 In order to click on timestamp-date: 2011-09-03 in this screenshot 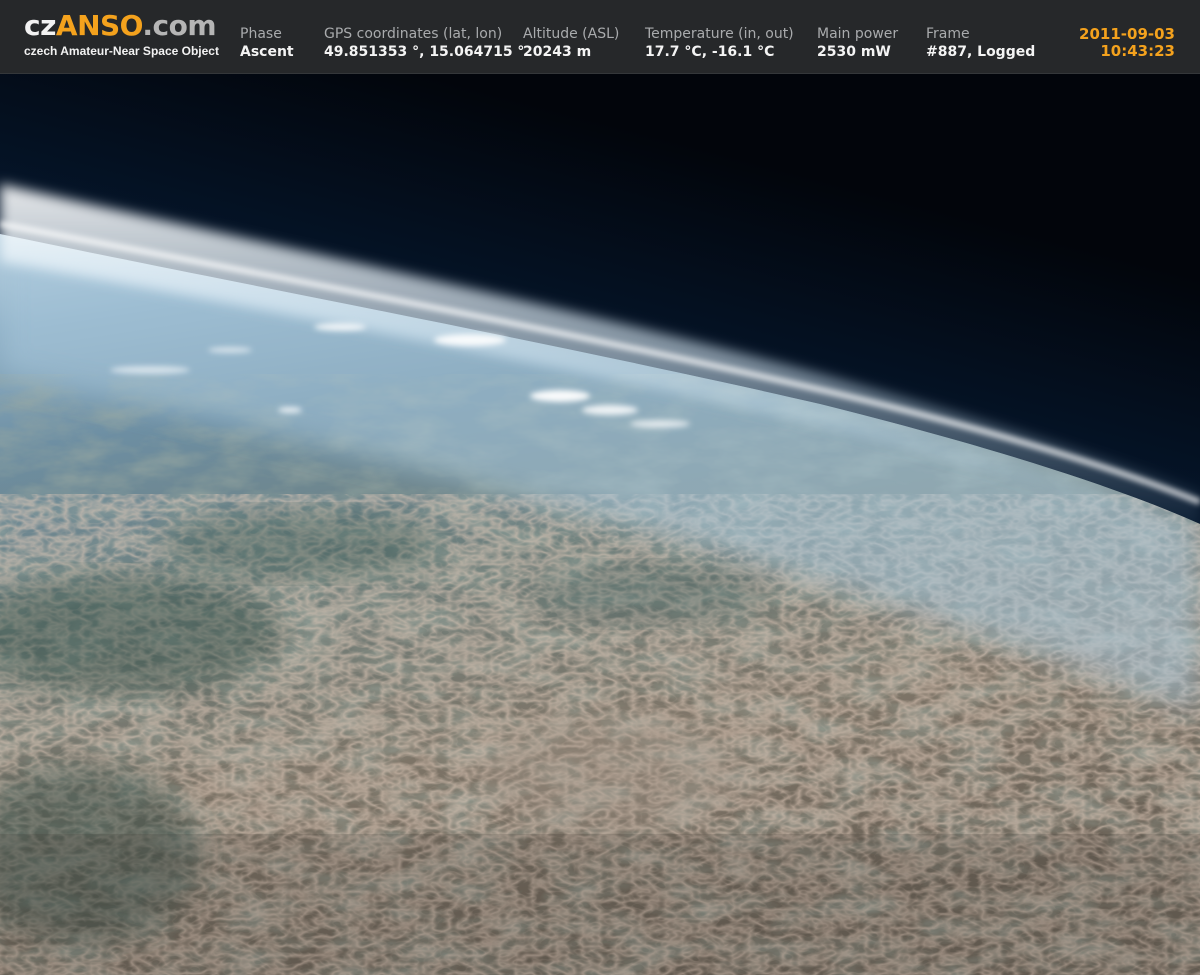, I will do `click(1127, 34)`.